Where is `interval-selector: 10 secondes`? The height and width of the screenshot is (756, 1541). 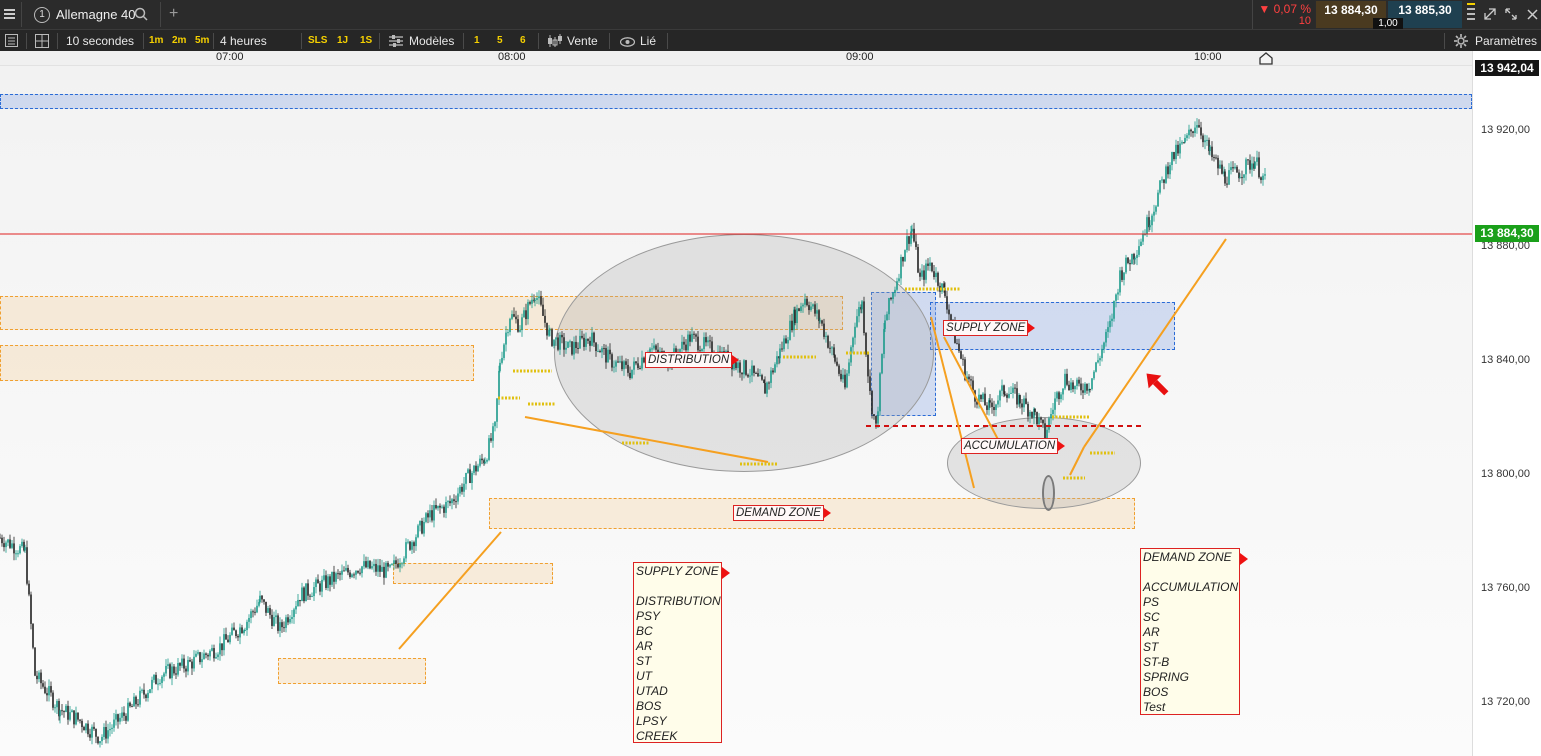
interval-selector: 10 secondes is located at coordinates (100, 41).